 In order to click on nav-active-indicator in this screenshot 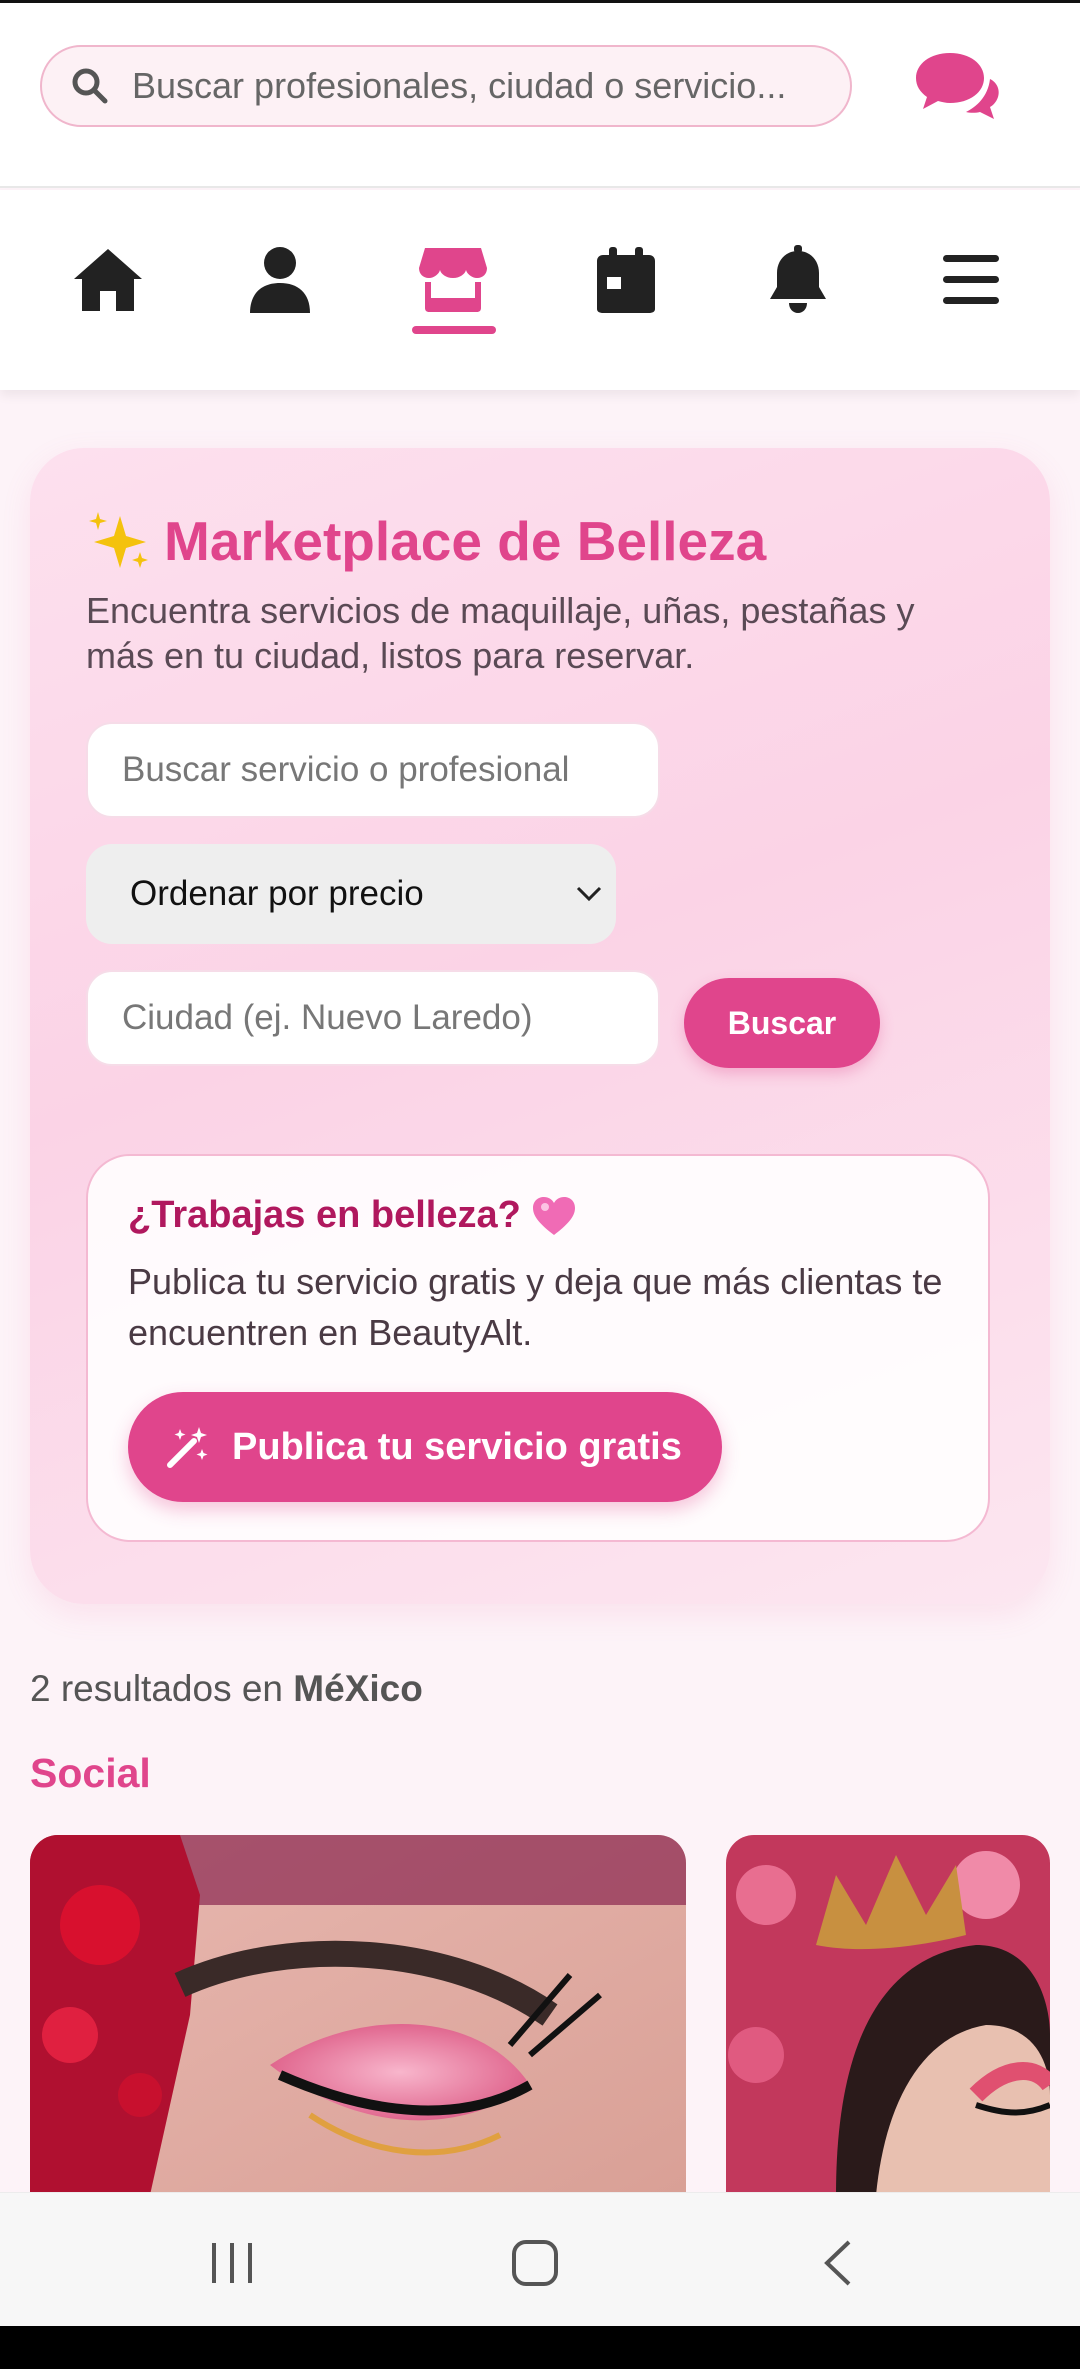, I will do `click(454, 330)`.